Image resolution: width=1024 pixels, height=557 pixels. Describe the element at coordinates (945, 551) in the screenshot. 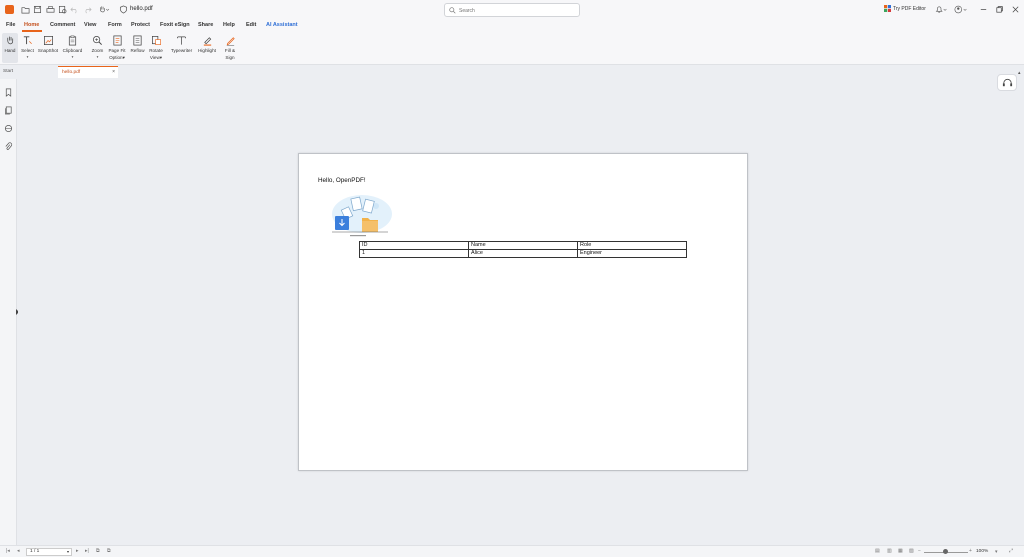

I see `zoom-slider-handle` at that location.